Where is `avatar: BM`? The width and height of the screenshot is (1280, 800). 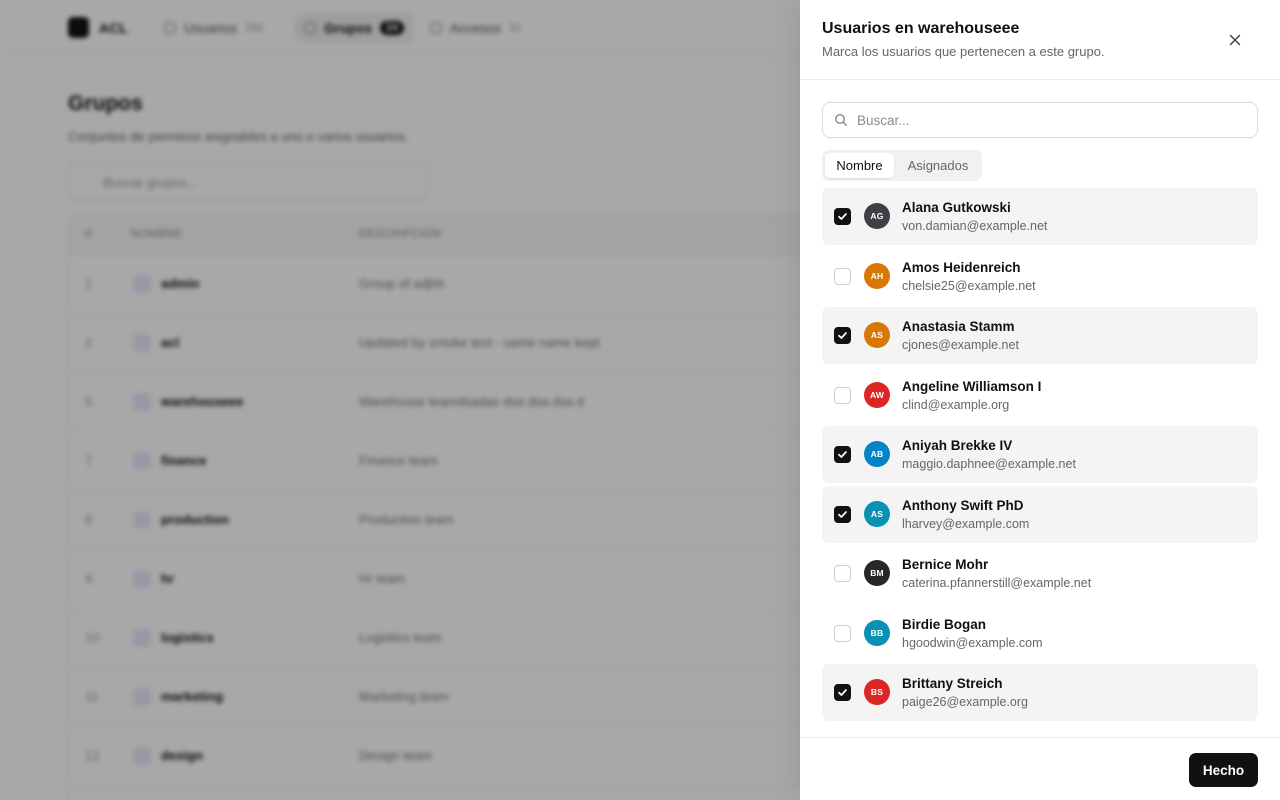
avatar: BM is located at coordinates (877, 573).